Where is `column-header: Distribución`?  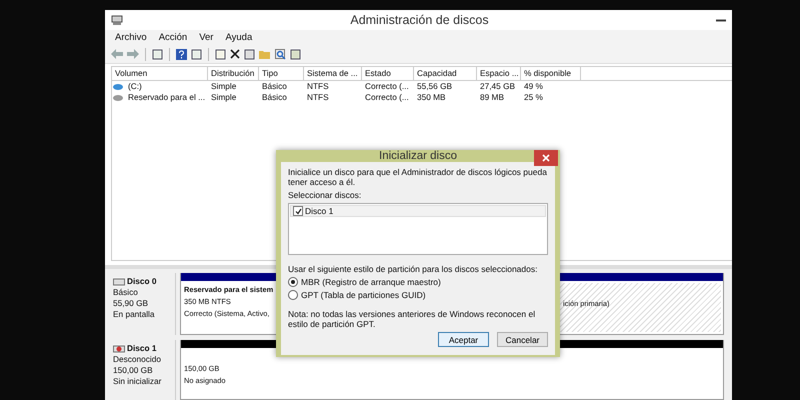
column-header: Distribución is located at coordinates (233, 73).